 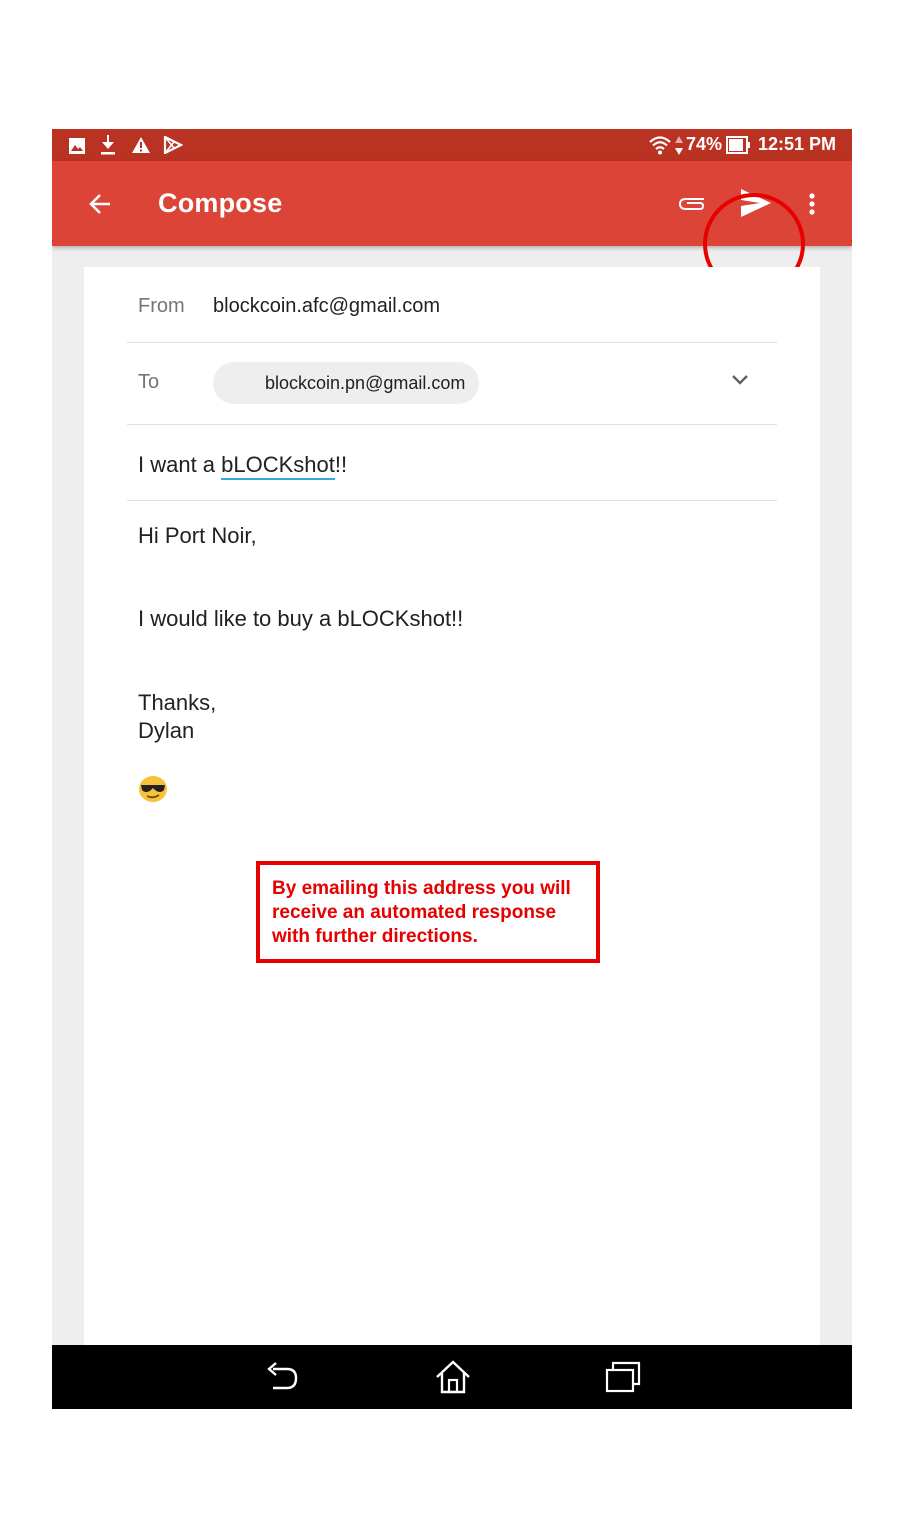 What do you see at coordinates (108, 145) in the screenshot?
I see `download-icon` at bounding box center [108, 145].